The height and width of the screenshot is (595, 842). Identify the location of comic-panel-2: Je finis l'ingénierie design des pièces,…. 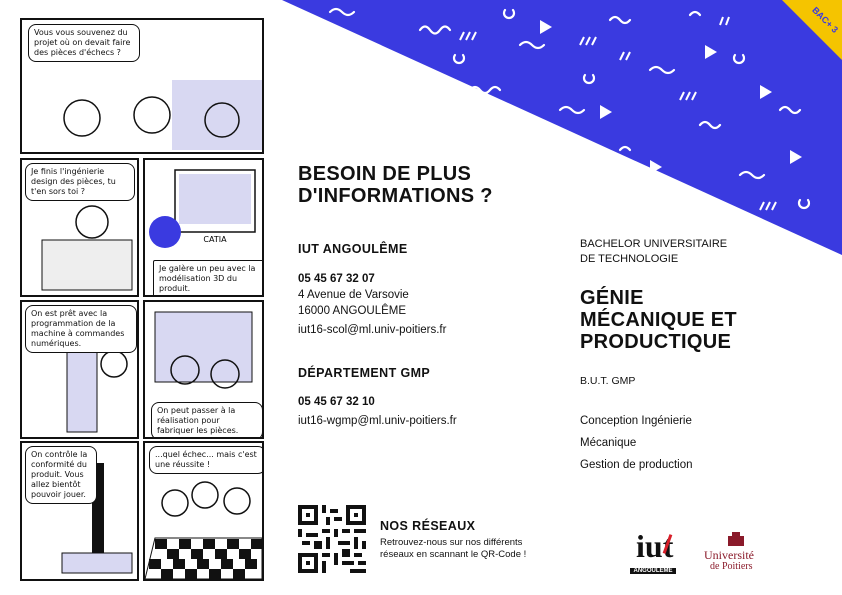
(79, 227).